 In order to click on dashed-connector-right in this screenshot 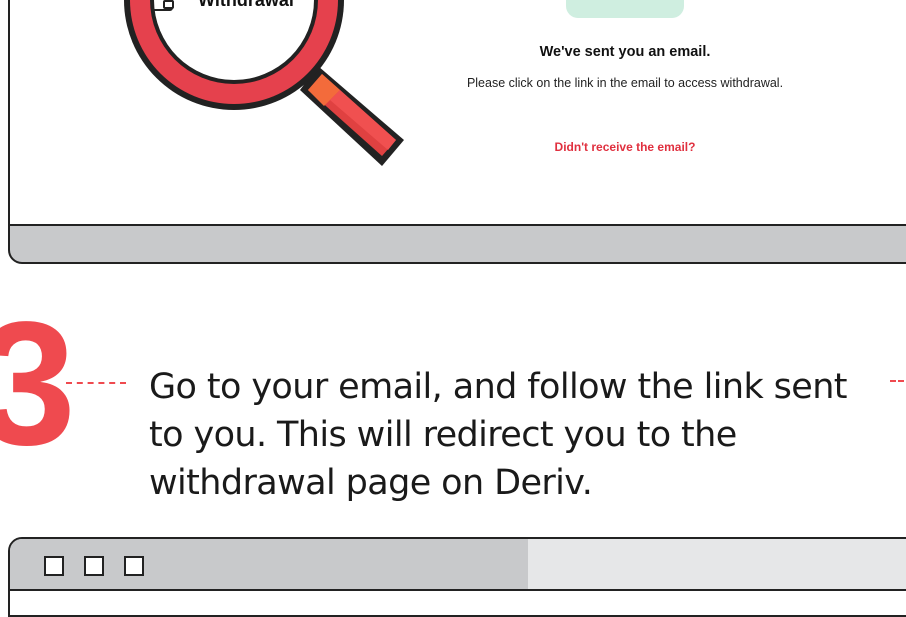, I will do `click(898, 381)`.